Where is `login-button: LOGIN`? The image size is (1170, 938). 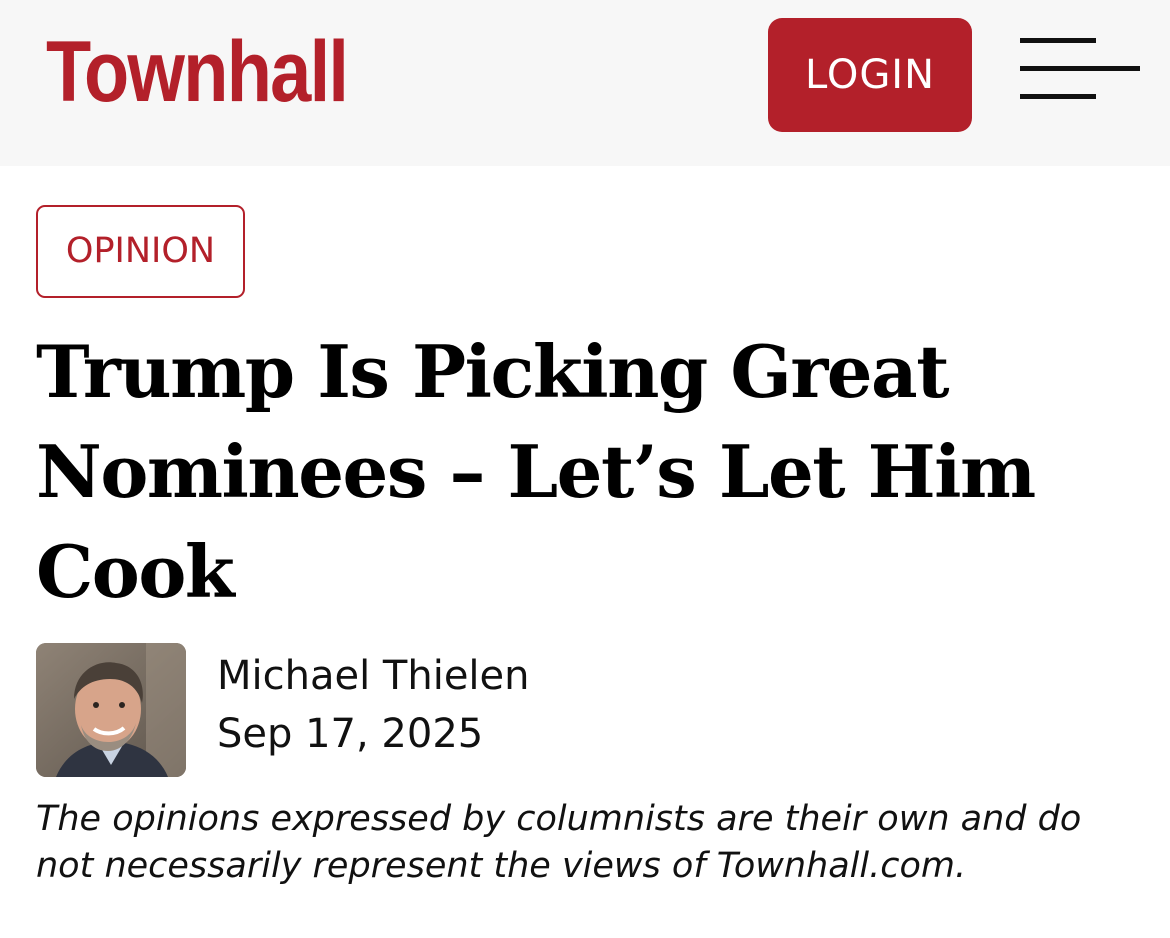 login-button: LOGIN is located at coordinates (870, 75).